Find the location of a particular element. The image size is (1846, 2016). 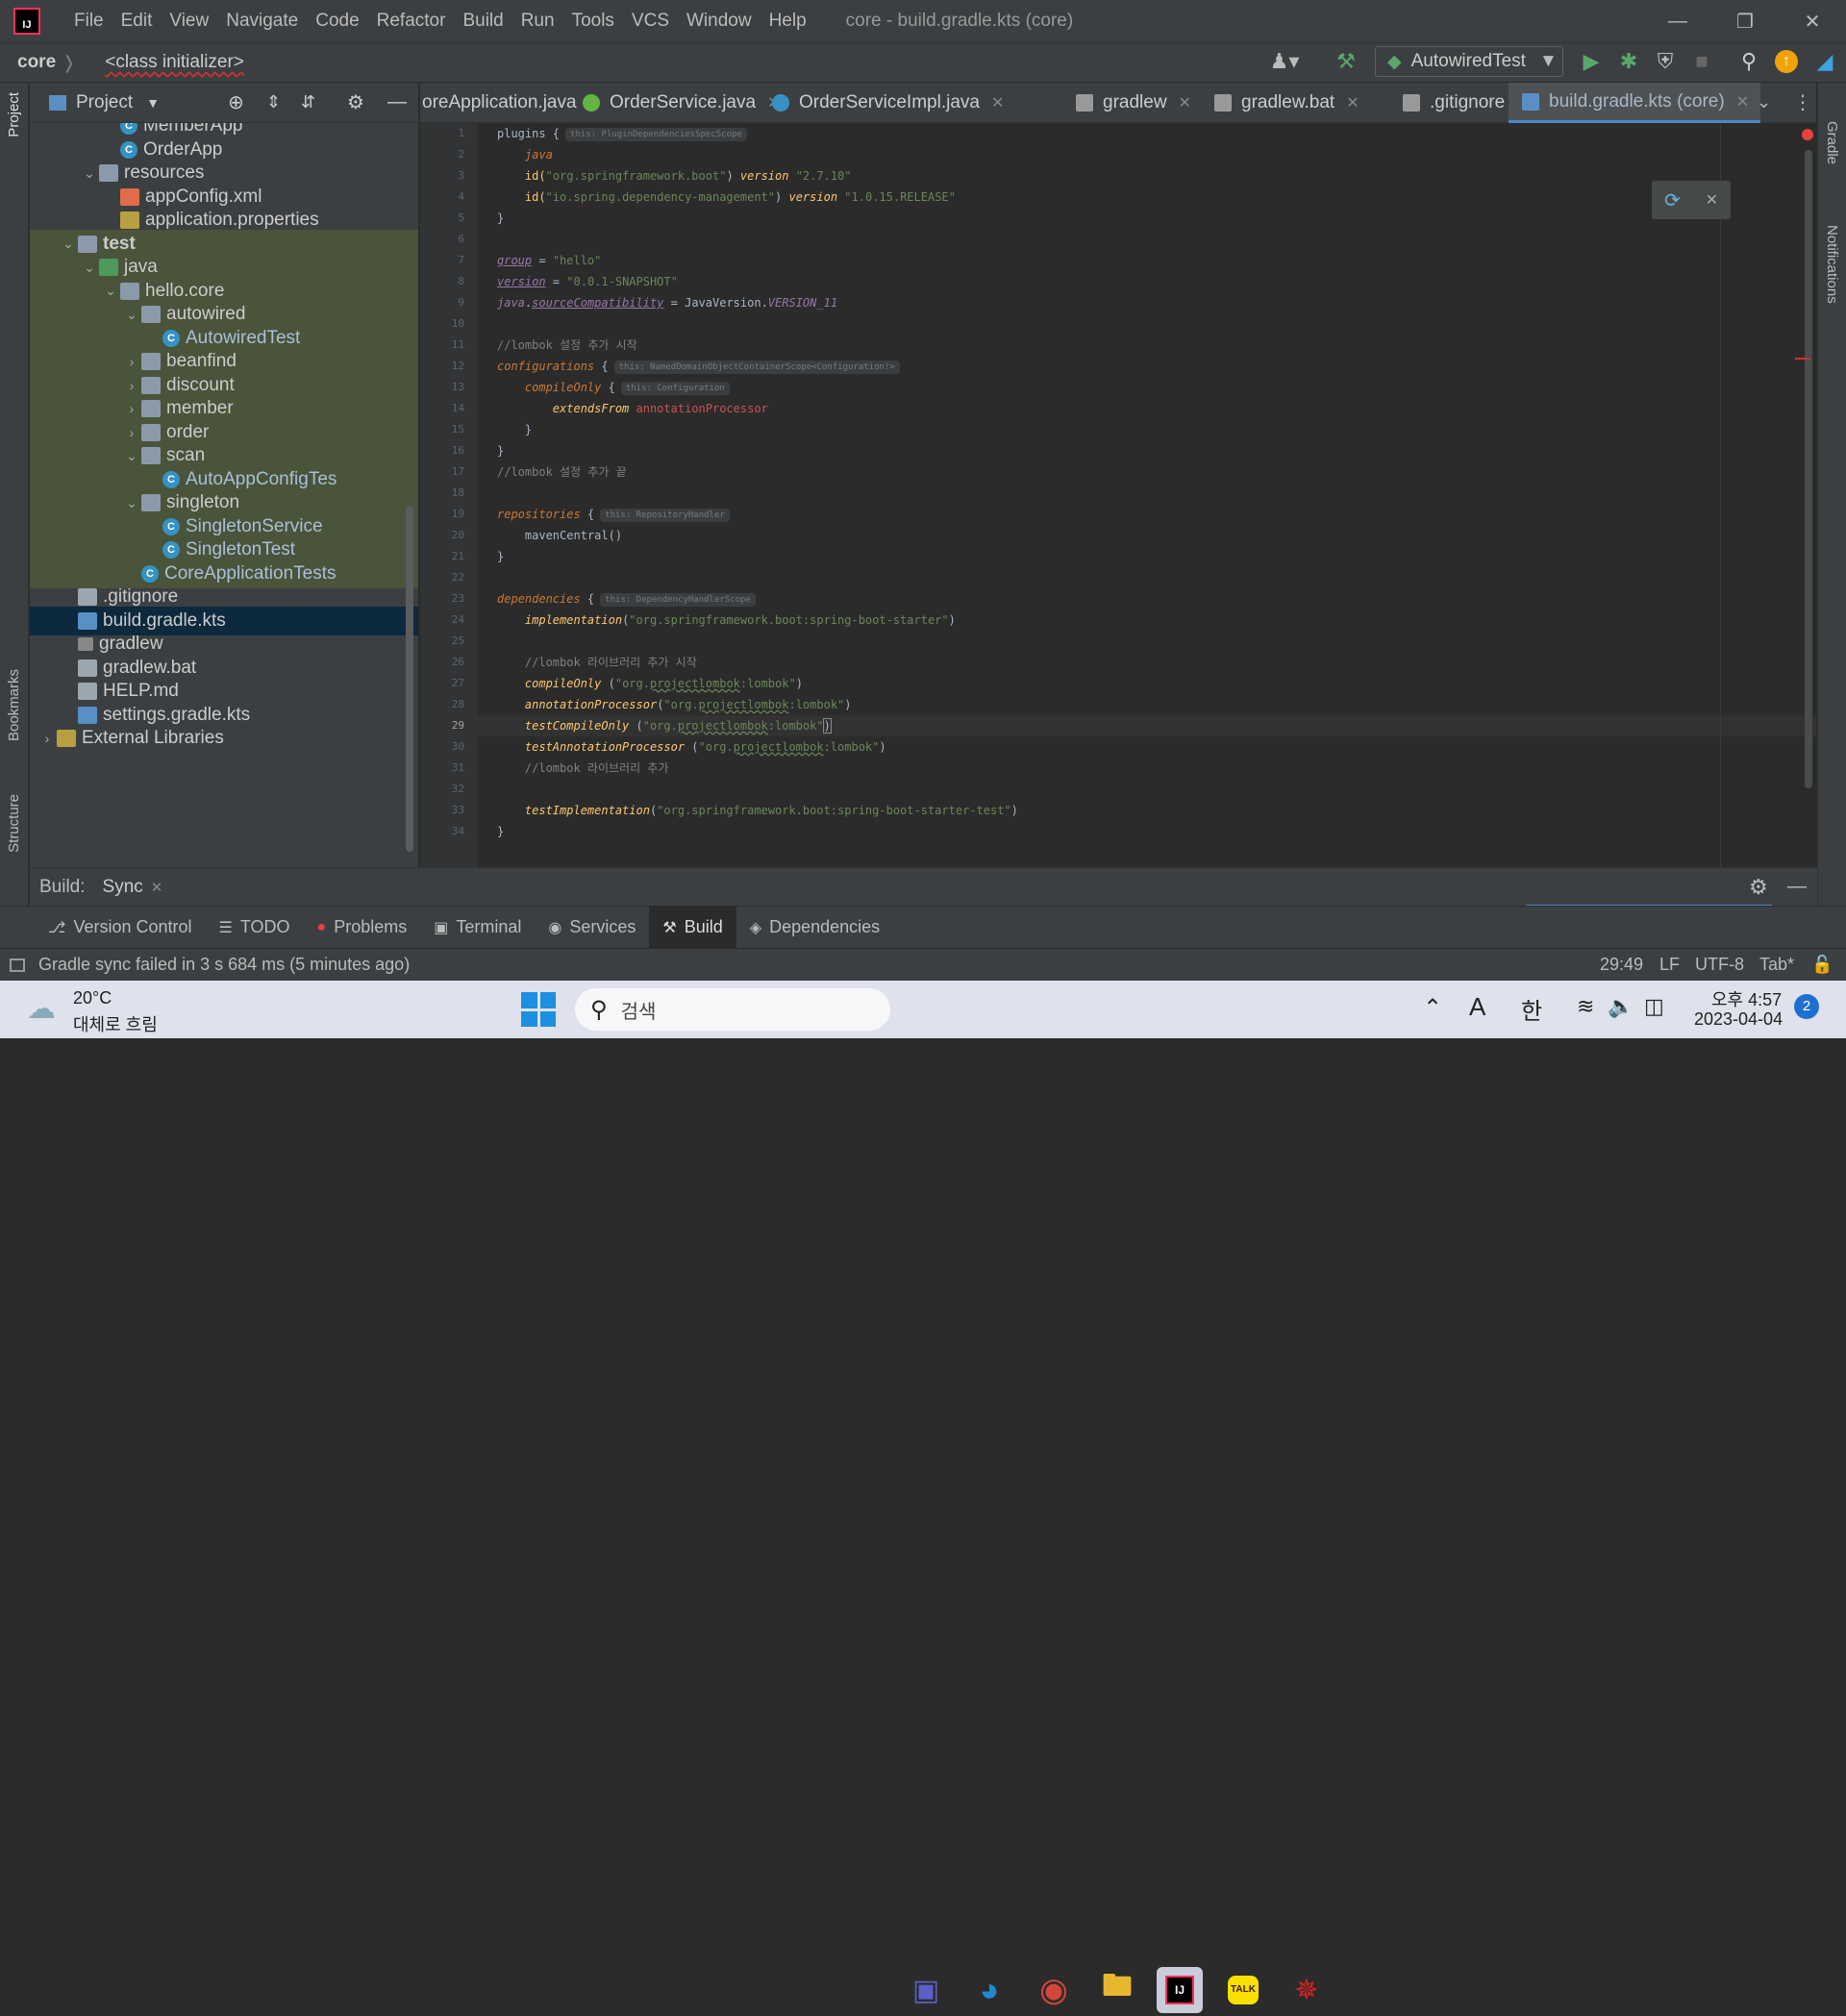

bookmarks-tool-label: Bookmarks is located at coordinates (14, 705).